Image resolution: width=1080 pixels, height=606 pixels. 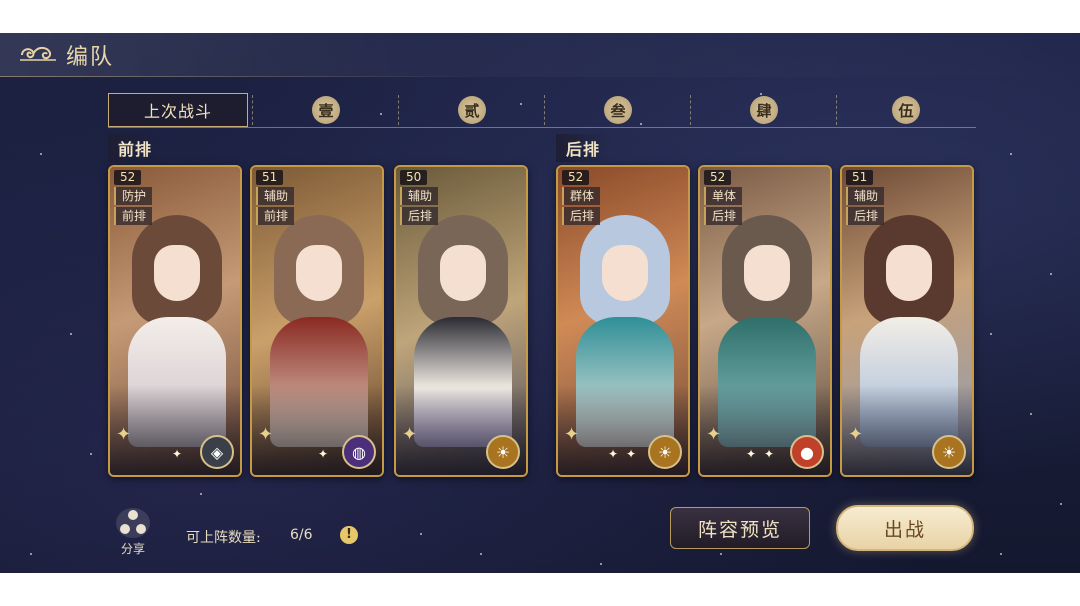 I want to click on fire-orb-icon: ●, so click(x=807, y=452).